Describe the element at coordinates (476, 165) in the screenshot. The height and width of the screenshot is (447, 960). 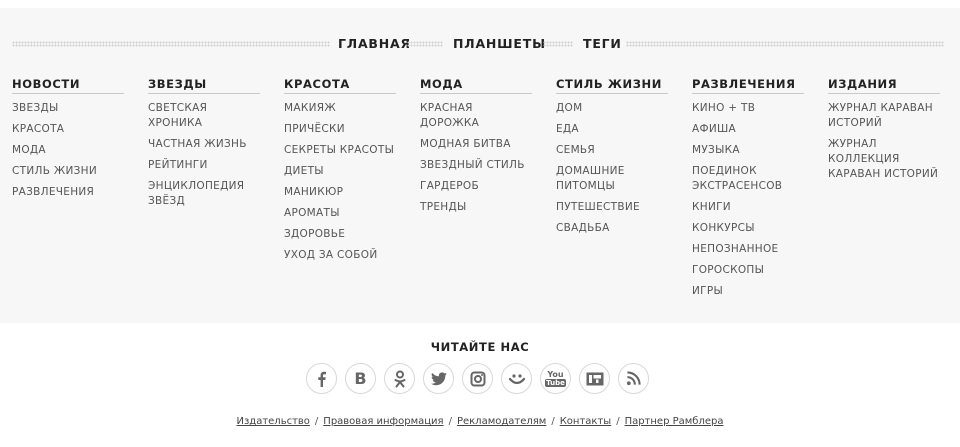
I see `column-link: ЗВЕЗДНЫЙ СТИЛЬ` at that location.